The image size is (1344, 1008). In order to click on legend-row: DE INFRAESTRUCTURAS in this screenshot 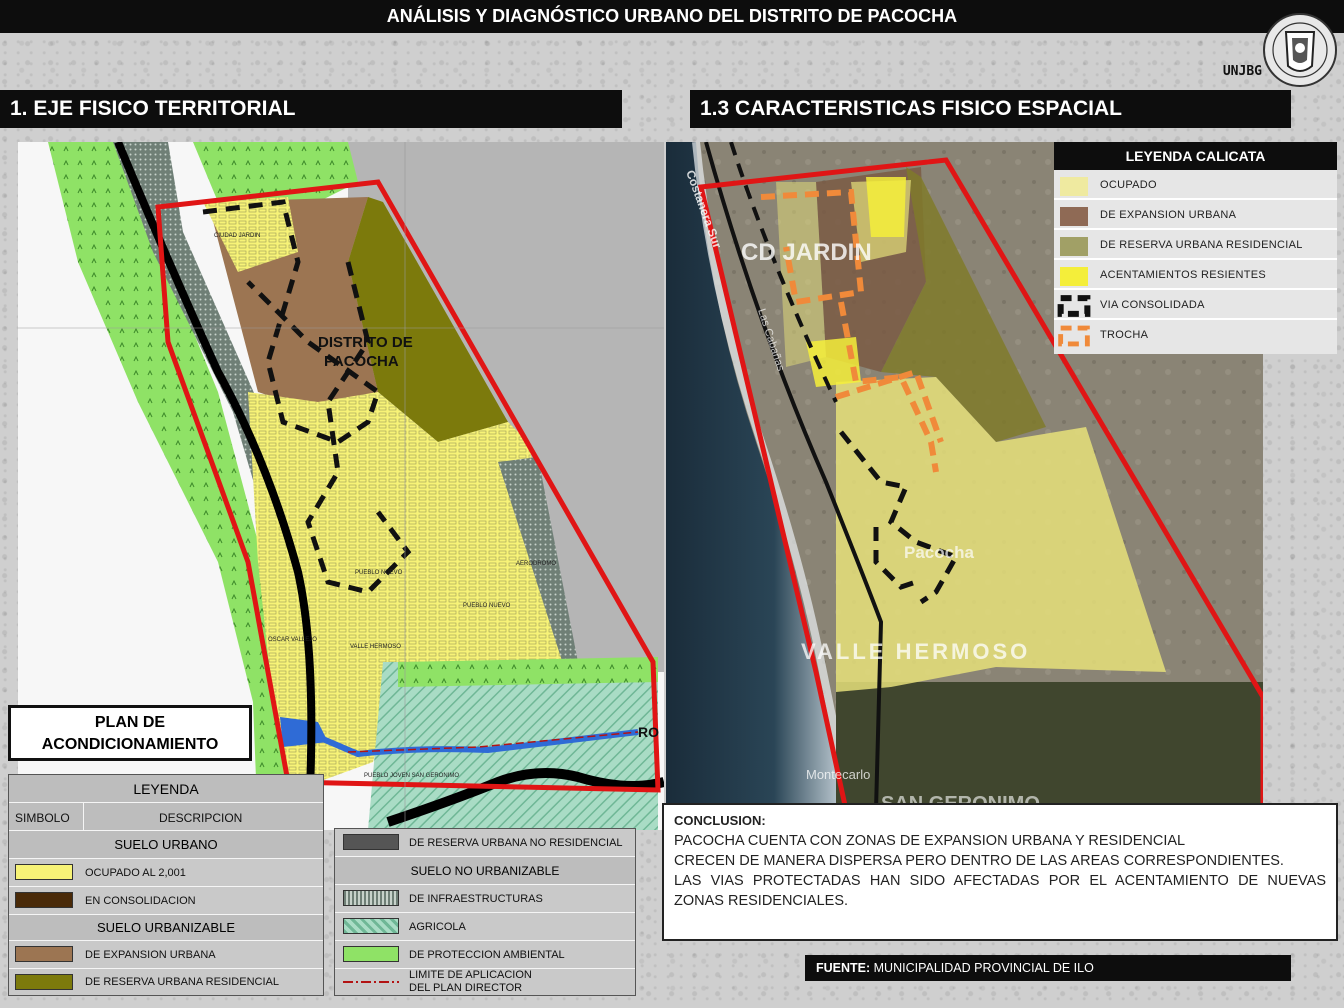, I will do `click(485, 899)`.